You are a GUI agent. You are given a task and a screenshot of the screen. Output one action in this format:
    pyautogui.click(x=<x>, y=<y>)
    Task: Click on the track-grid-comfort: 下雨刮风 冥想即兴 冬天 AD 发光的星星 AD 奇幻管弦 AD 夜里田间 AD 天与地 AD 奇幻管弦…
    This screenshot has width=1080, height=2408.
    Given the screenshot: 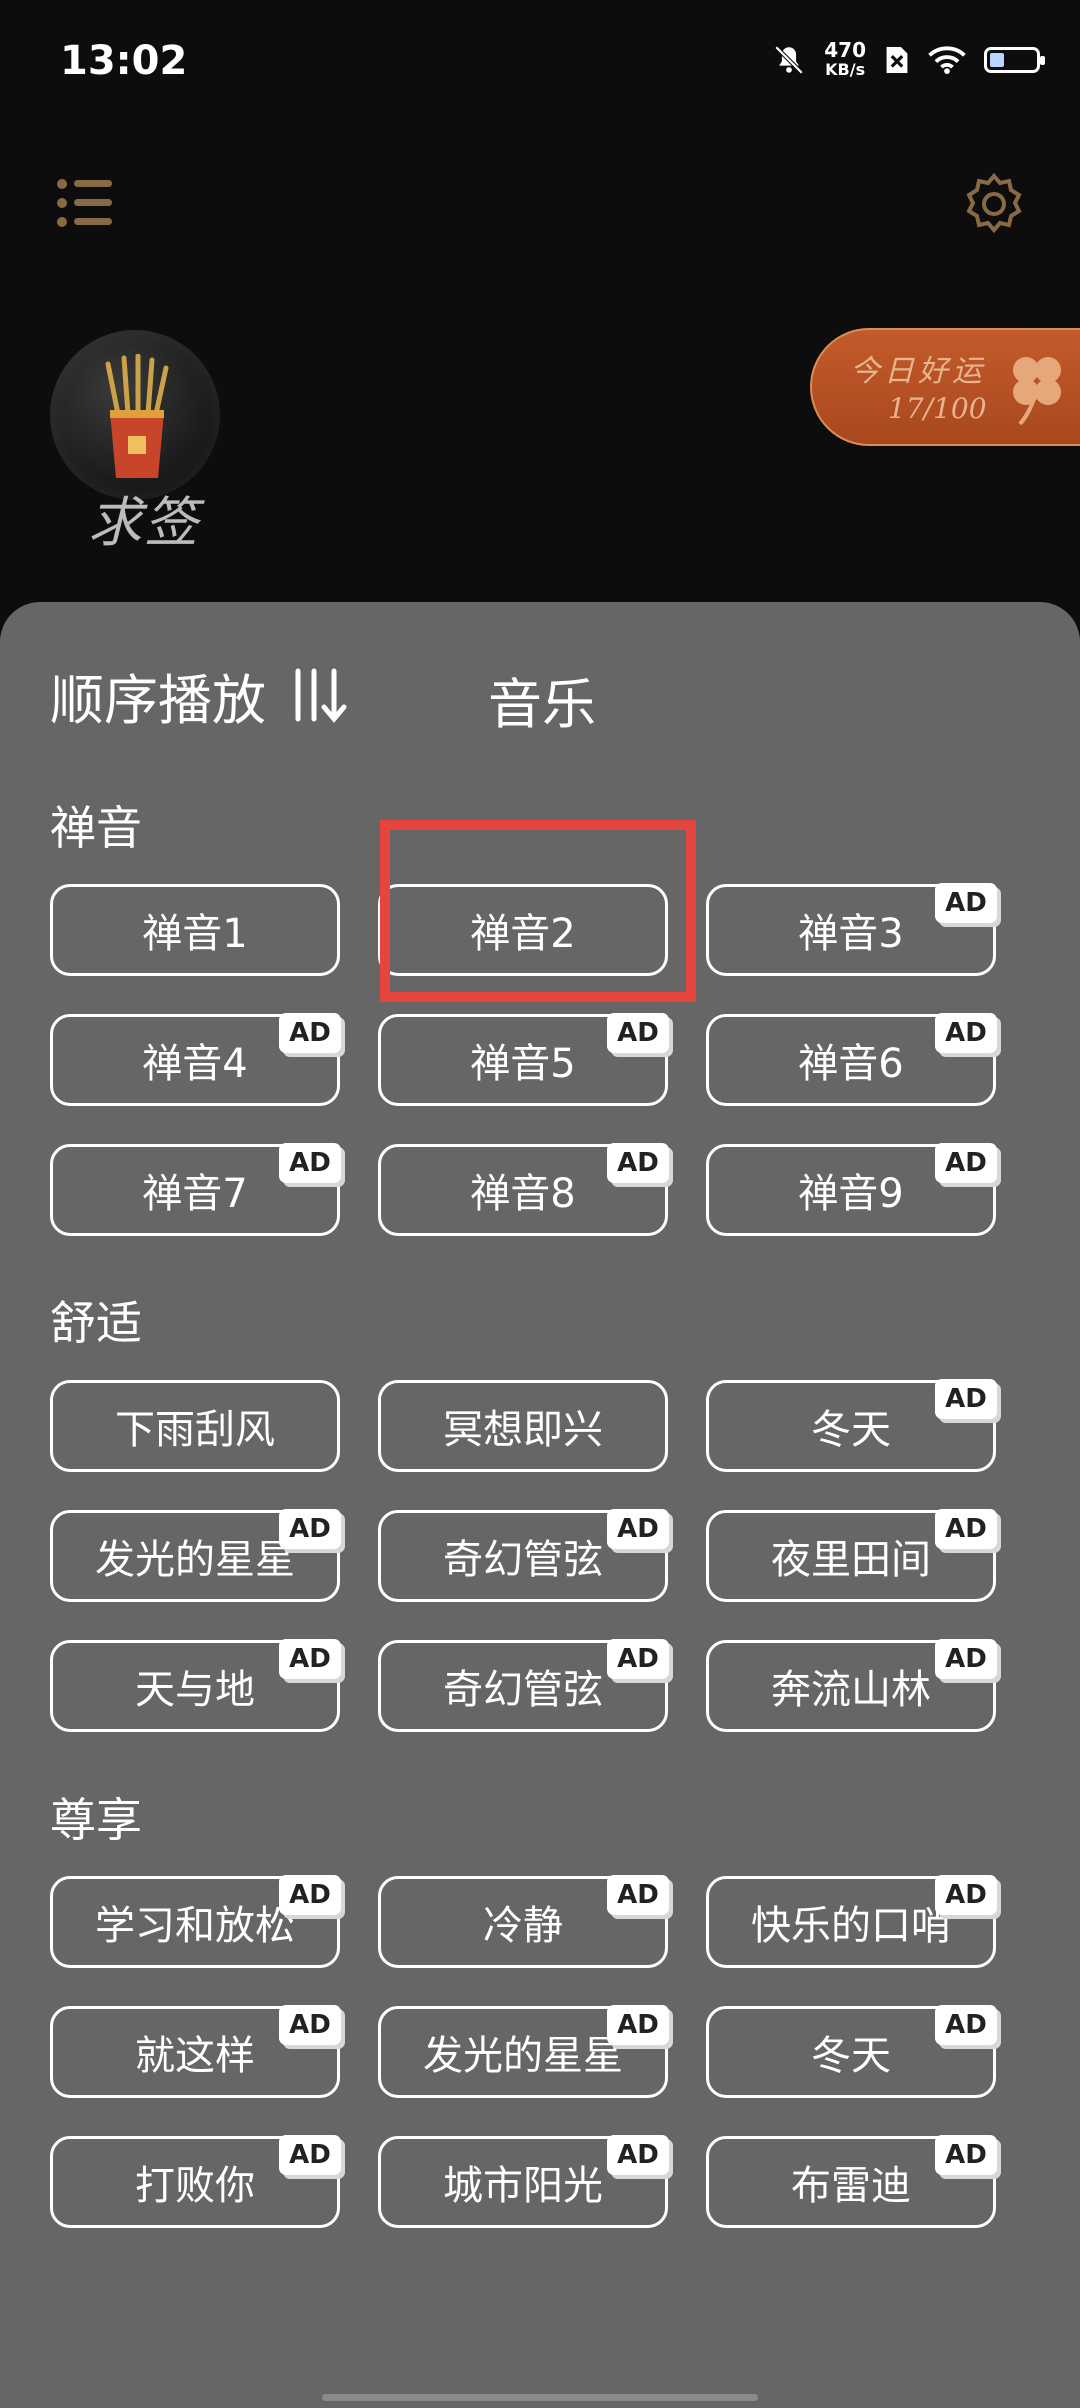 What is the action you would take?
    pyautogui.click(x=525, y=1555)
    